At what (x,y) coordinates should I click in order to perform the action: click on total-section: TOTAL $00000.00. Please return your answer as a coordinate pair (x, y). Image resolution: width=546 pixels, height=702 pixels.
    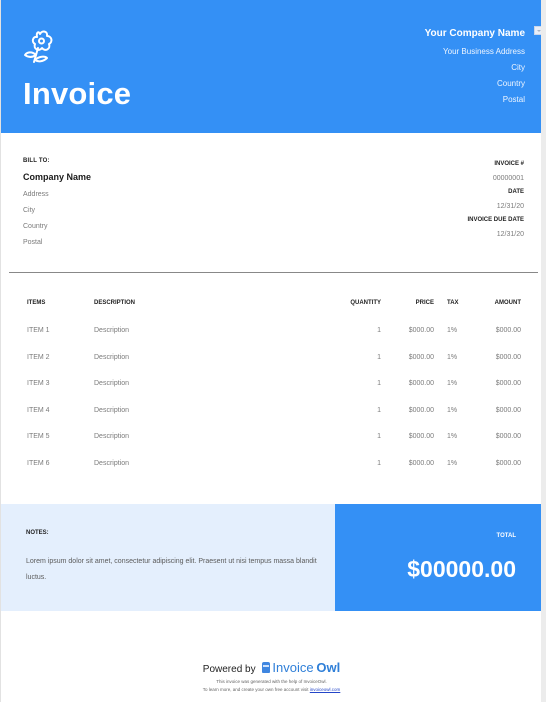
    Looking at the image, I should click on (438, 557).